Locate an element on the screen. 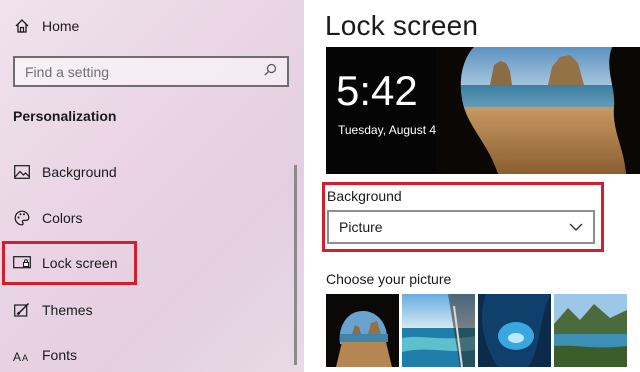 This screenshot has height=372, width=640. background-dropdown-value: Picture is located at coordinates (361, 227).